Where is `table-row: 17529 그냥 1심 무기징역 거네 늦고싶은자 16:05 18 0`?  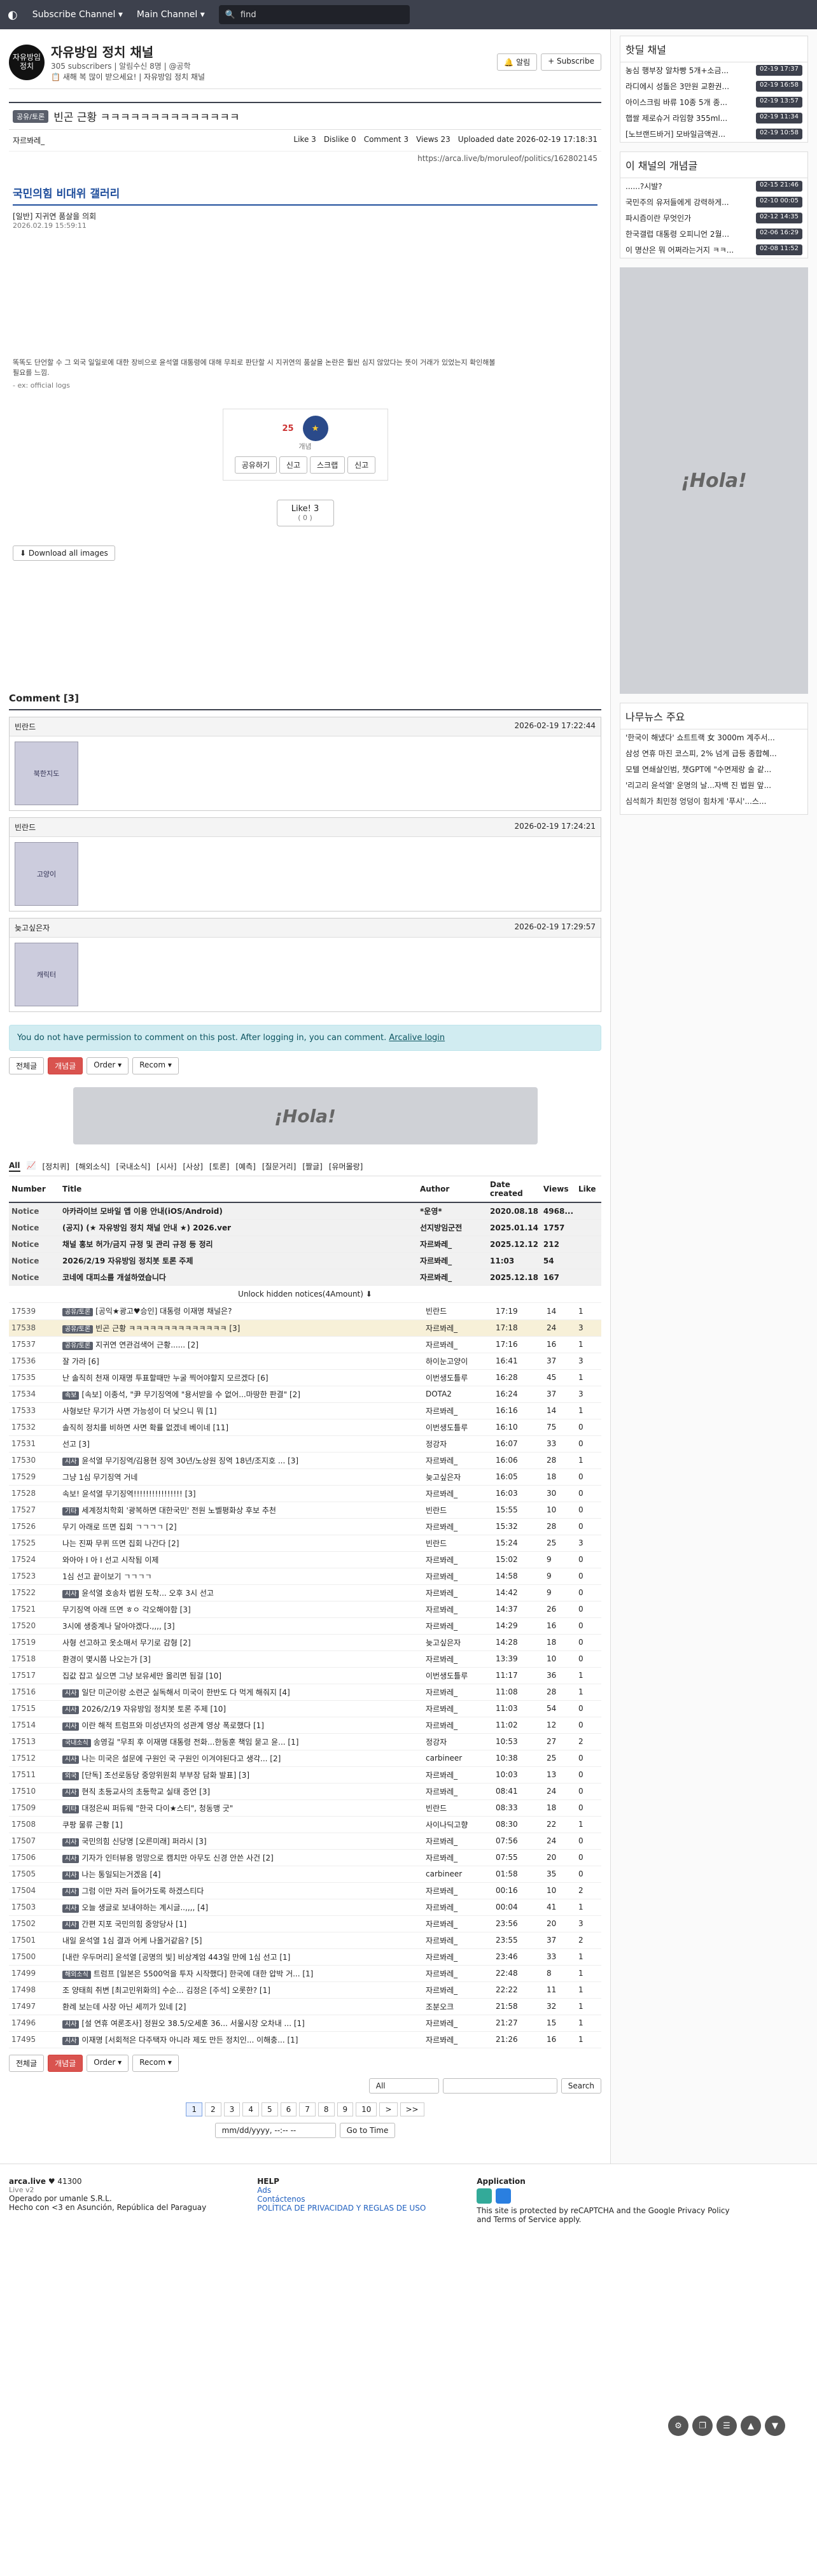 table-row: 17529 그냥 1심 무기징역 거네 늦고싶은자 16:05 18 0 is located at coordinates (305, 1477).